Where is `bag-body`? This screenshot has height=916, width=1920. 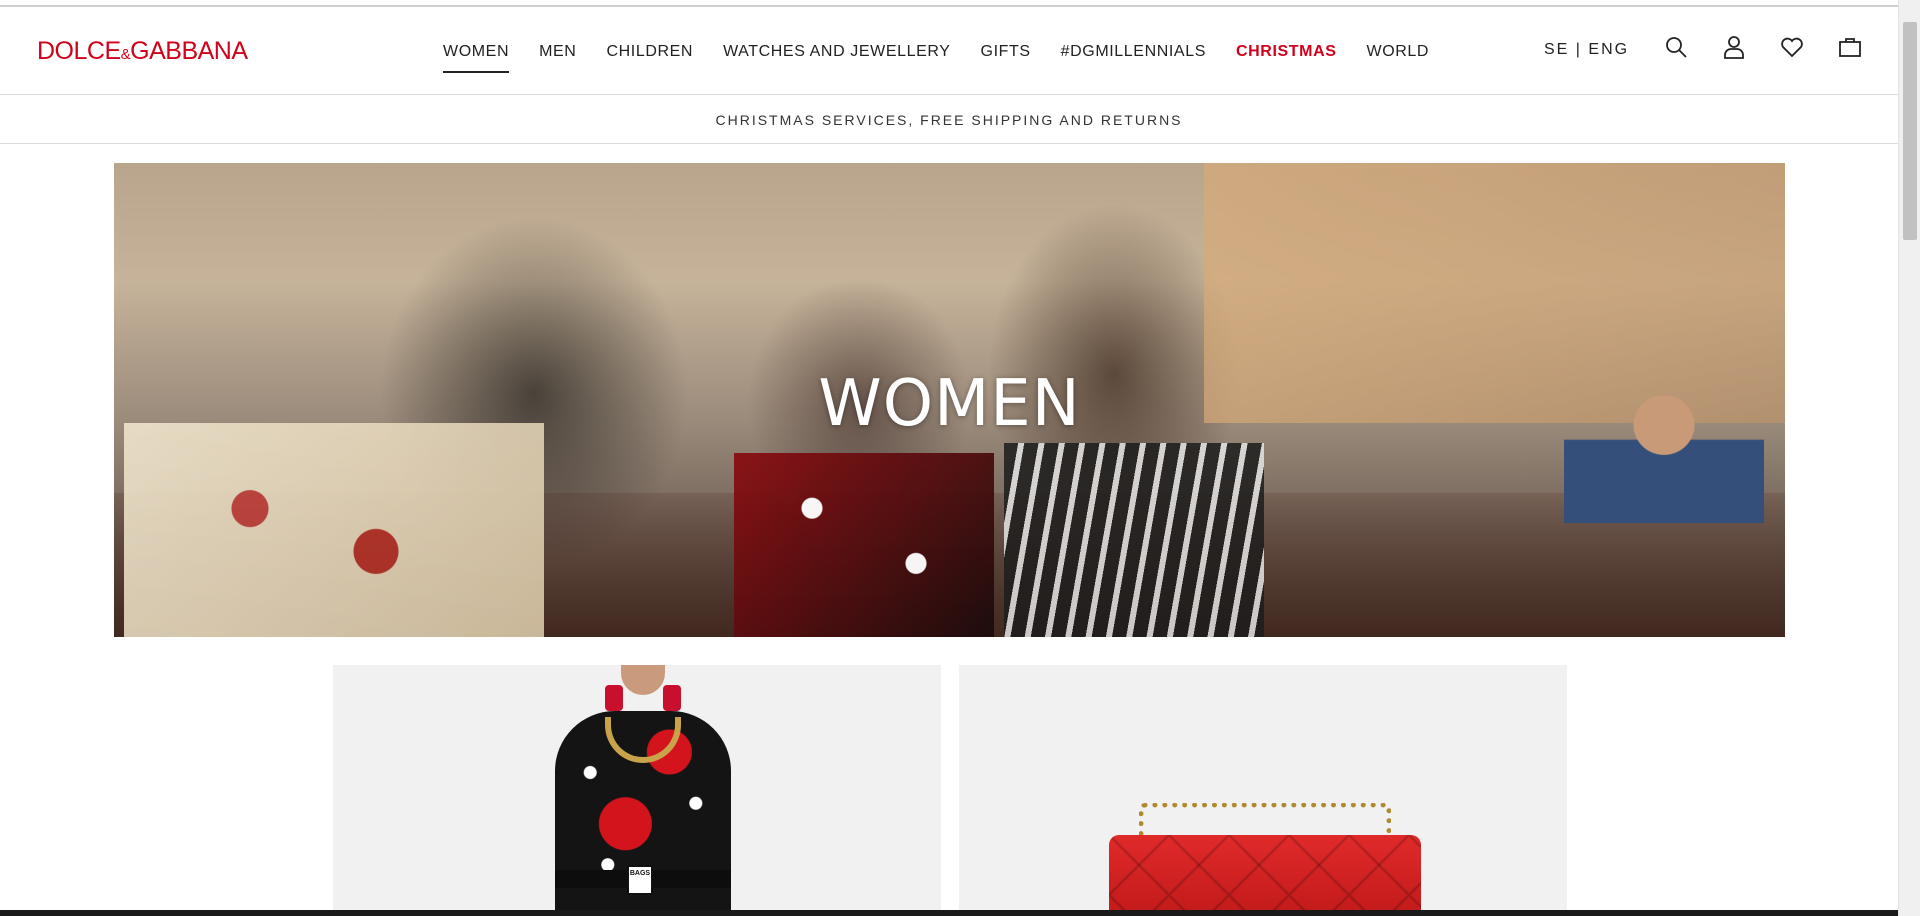 bag-body is located at coordinates (1265, 875).